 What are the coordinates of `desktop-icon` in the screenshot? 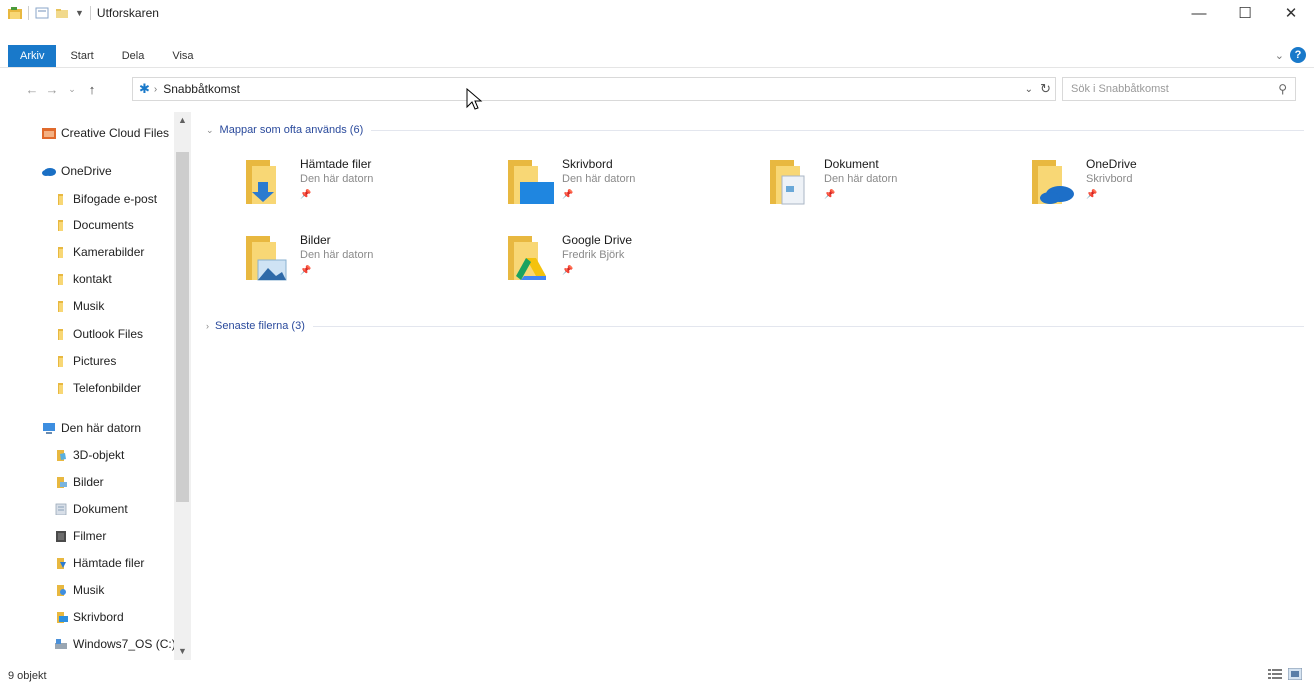 It's located at (61, 617).